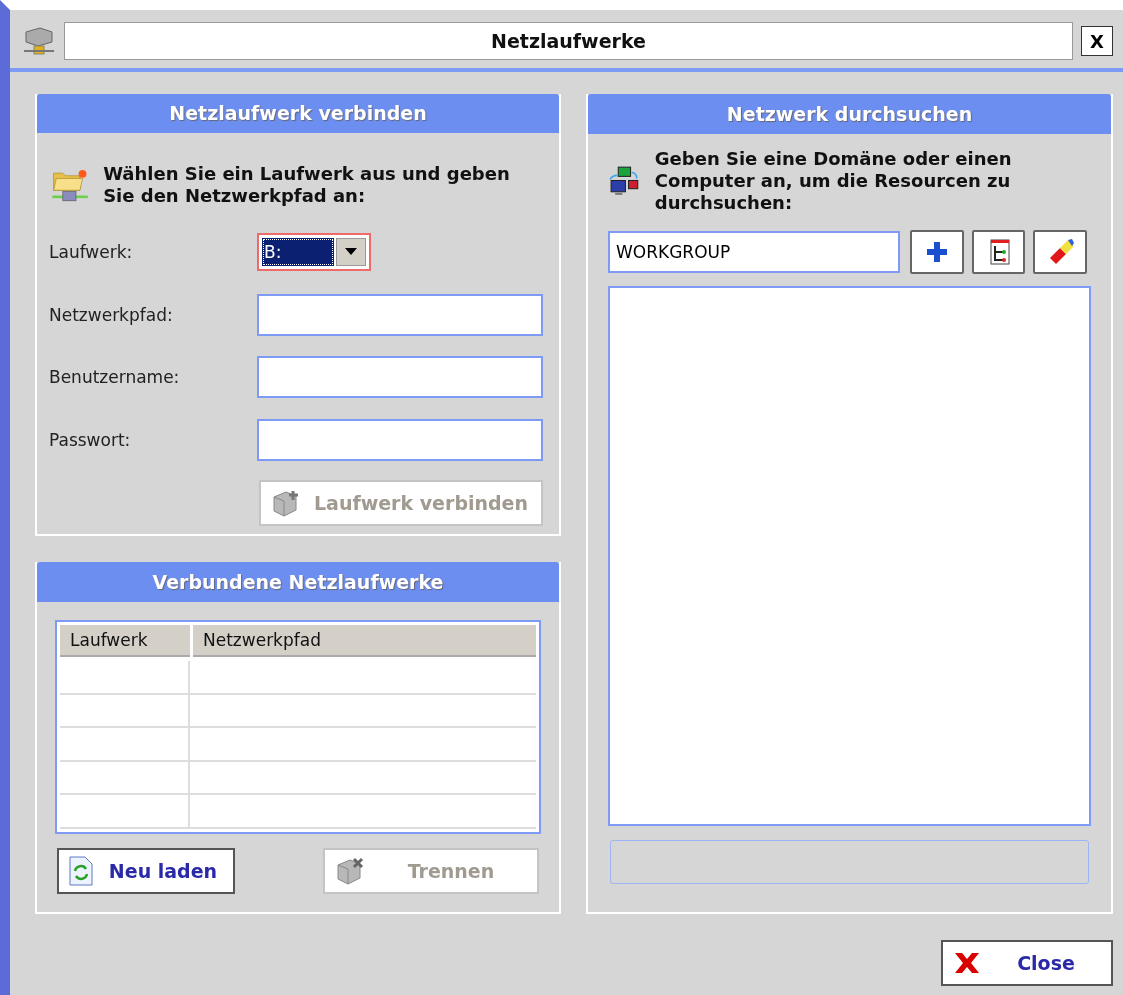 The image size is (1123, 995). I want to click on instruction-text: Geben Sie eine Domäne oder einen Computer an, um die Resourcen zu durchsuchen:, so click(833, 181).